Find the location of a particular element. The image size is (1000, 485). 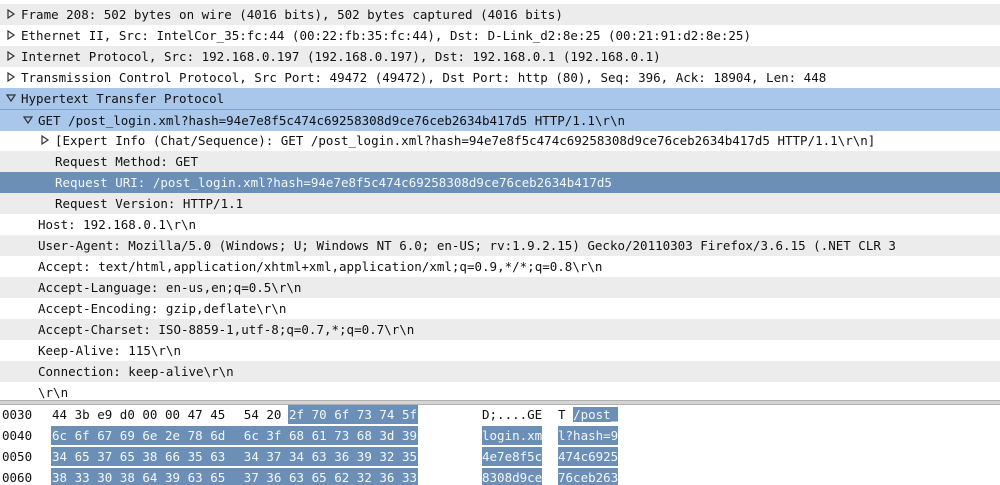

tree-row: Accept-Encoding: gzip,deflate\r\n is located at coordinates (500, 308).